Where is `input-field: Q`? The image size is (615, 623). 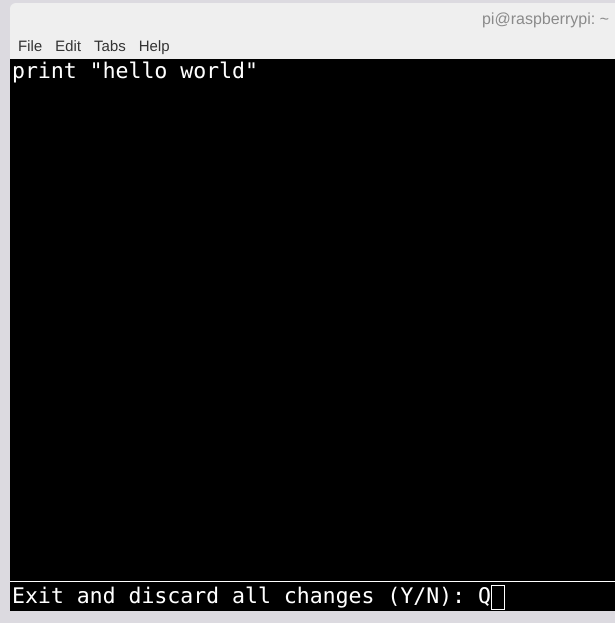
input-field: Q is located at coordinates (491, 597).